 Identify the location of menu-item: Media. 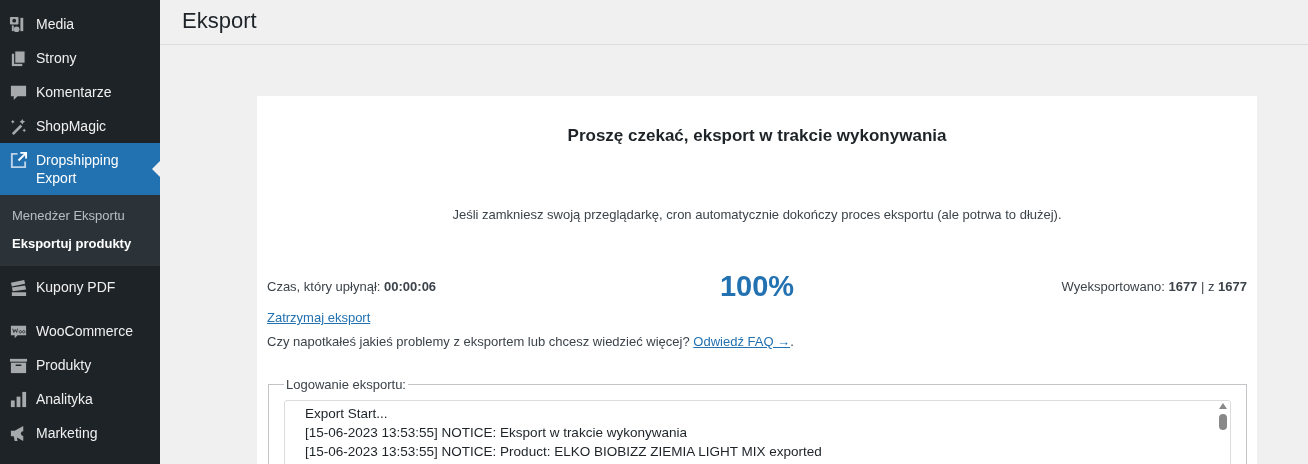
(80, 24).